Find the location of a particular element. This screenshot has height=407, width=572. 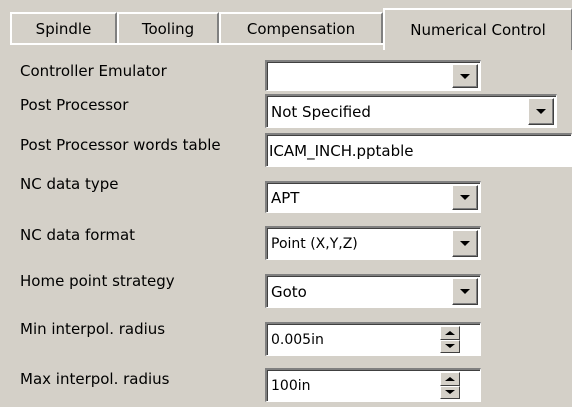

post-processor-label: Post Processor is located at coordinates (74, 105).